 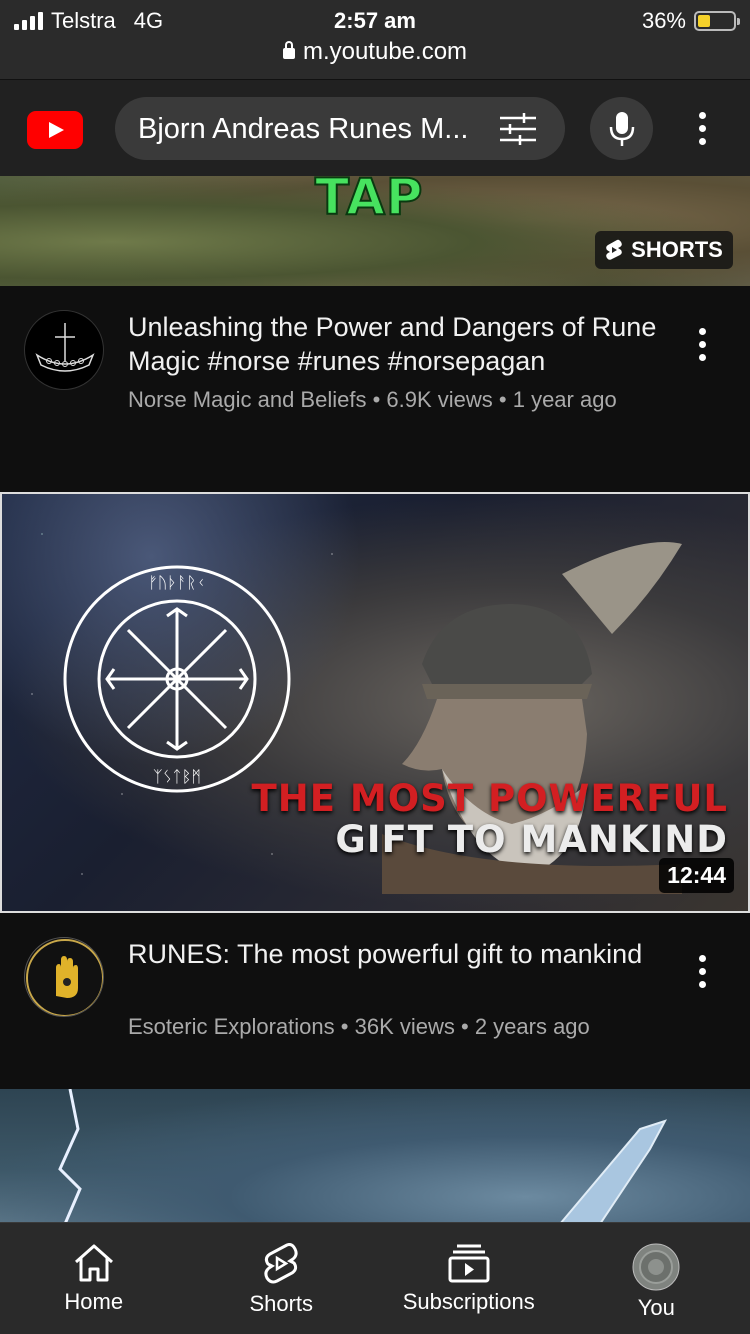 What do you see at coordinates (363, 1156) in the screenshot?
I see `thumbnail-artwork` at bounding box center [363, 1156].